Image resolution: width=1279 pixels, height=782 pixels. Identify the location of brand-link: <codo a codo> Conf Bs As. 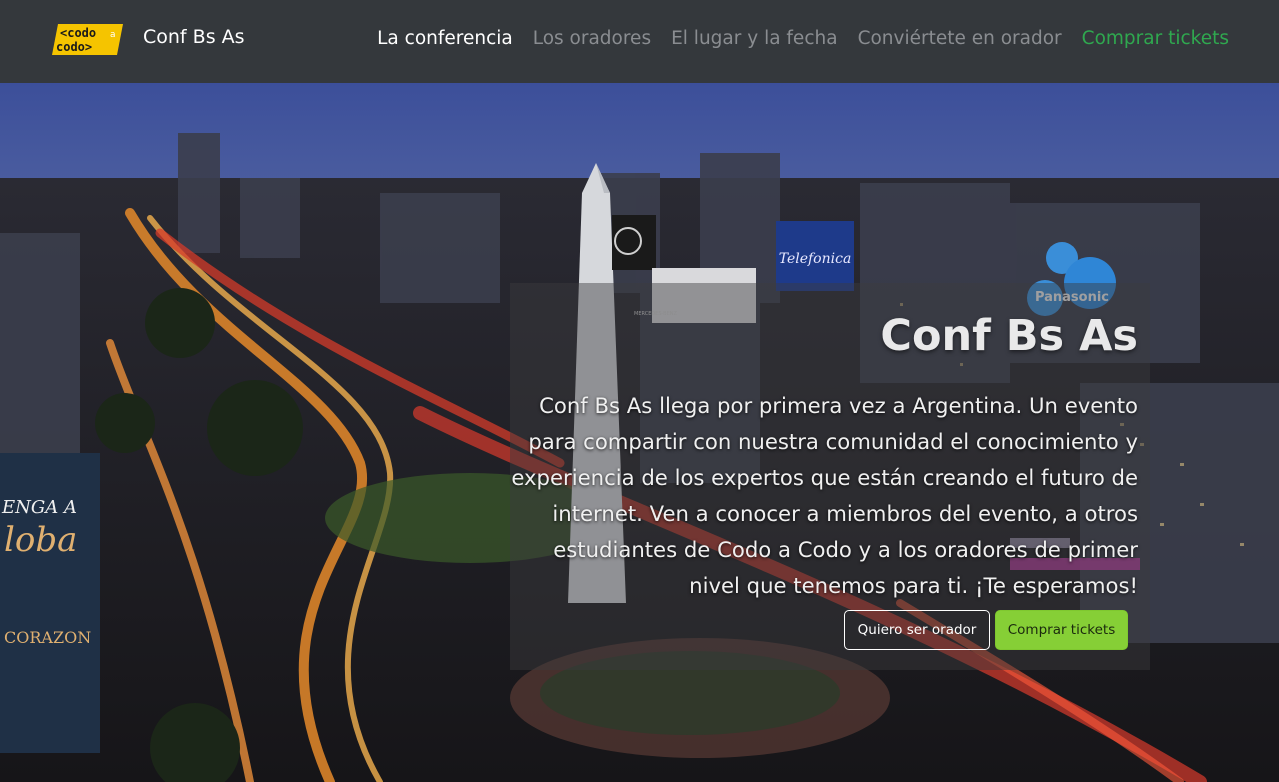
(148, 39).